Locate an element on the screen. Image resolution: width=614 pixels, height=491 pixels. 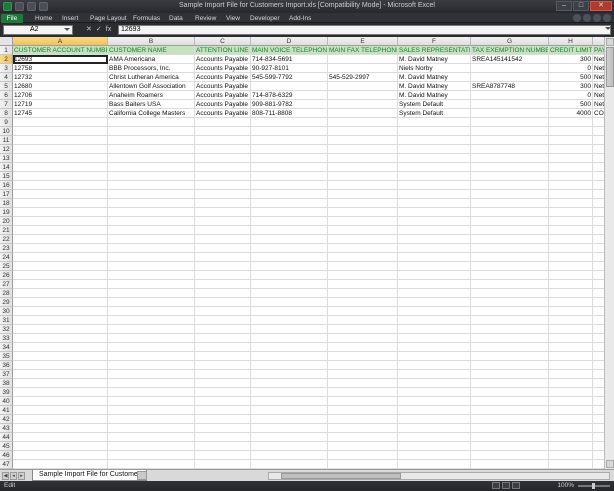
data-cell: Accounts Payable is located at coordinates (223, 95).